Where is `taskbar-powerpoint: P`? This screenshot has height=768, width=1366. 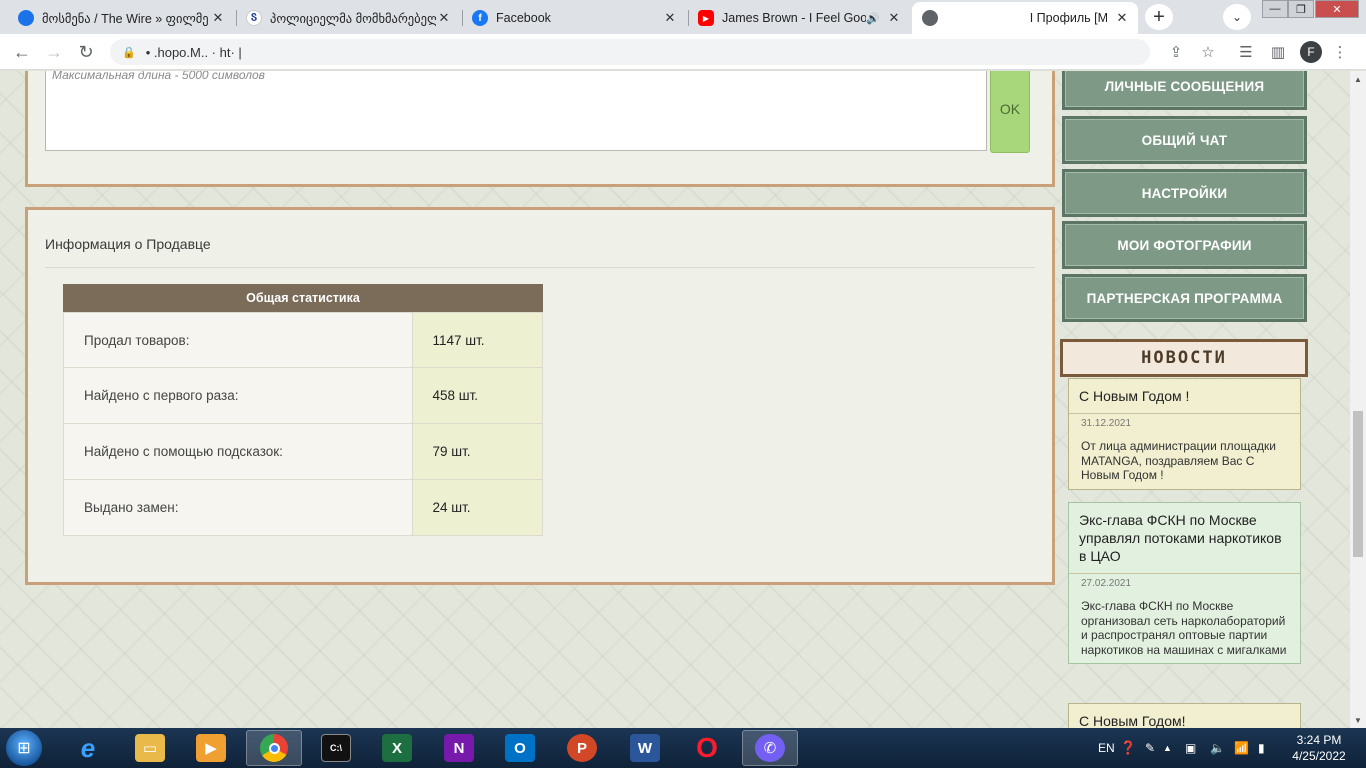 taskbar-powerpoint: P is located at coordinates (582, 748).